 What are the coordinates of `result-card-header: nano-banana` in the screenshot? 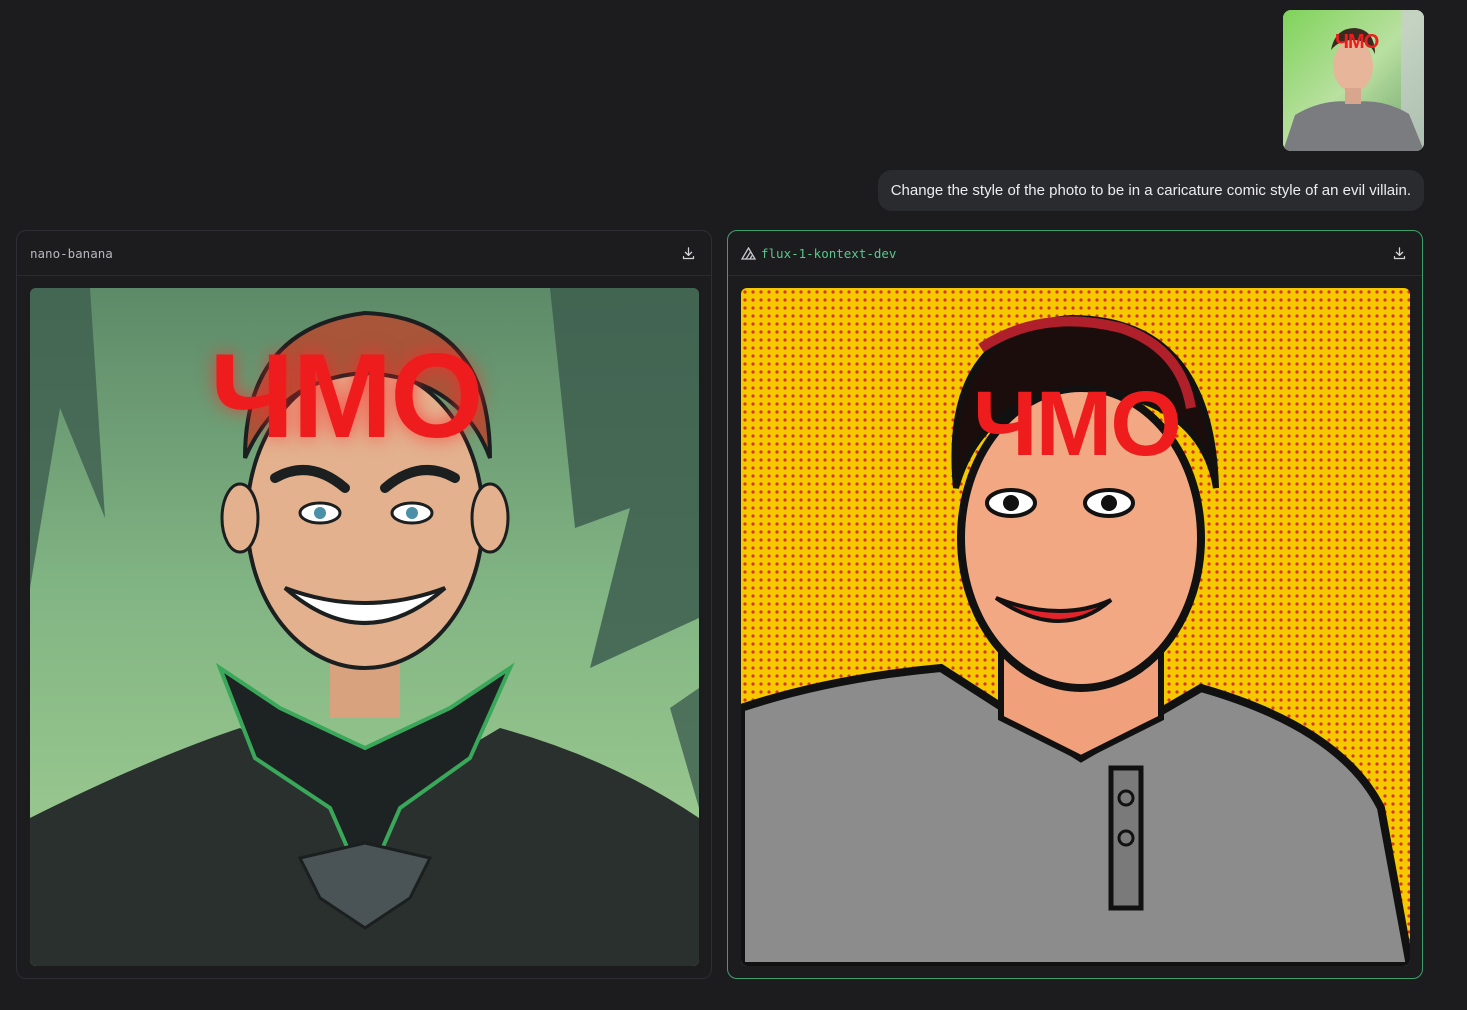 It's located at (364, 253).